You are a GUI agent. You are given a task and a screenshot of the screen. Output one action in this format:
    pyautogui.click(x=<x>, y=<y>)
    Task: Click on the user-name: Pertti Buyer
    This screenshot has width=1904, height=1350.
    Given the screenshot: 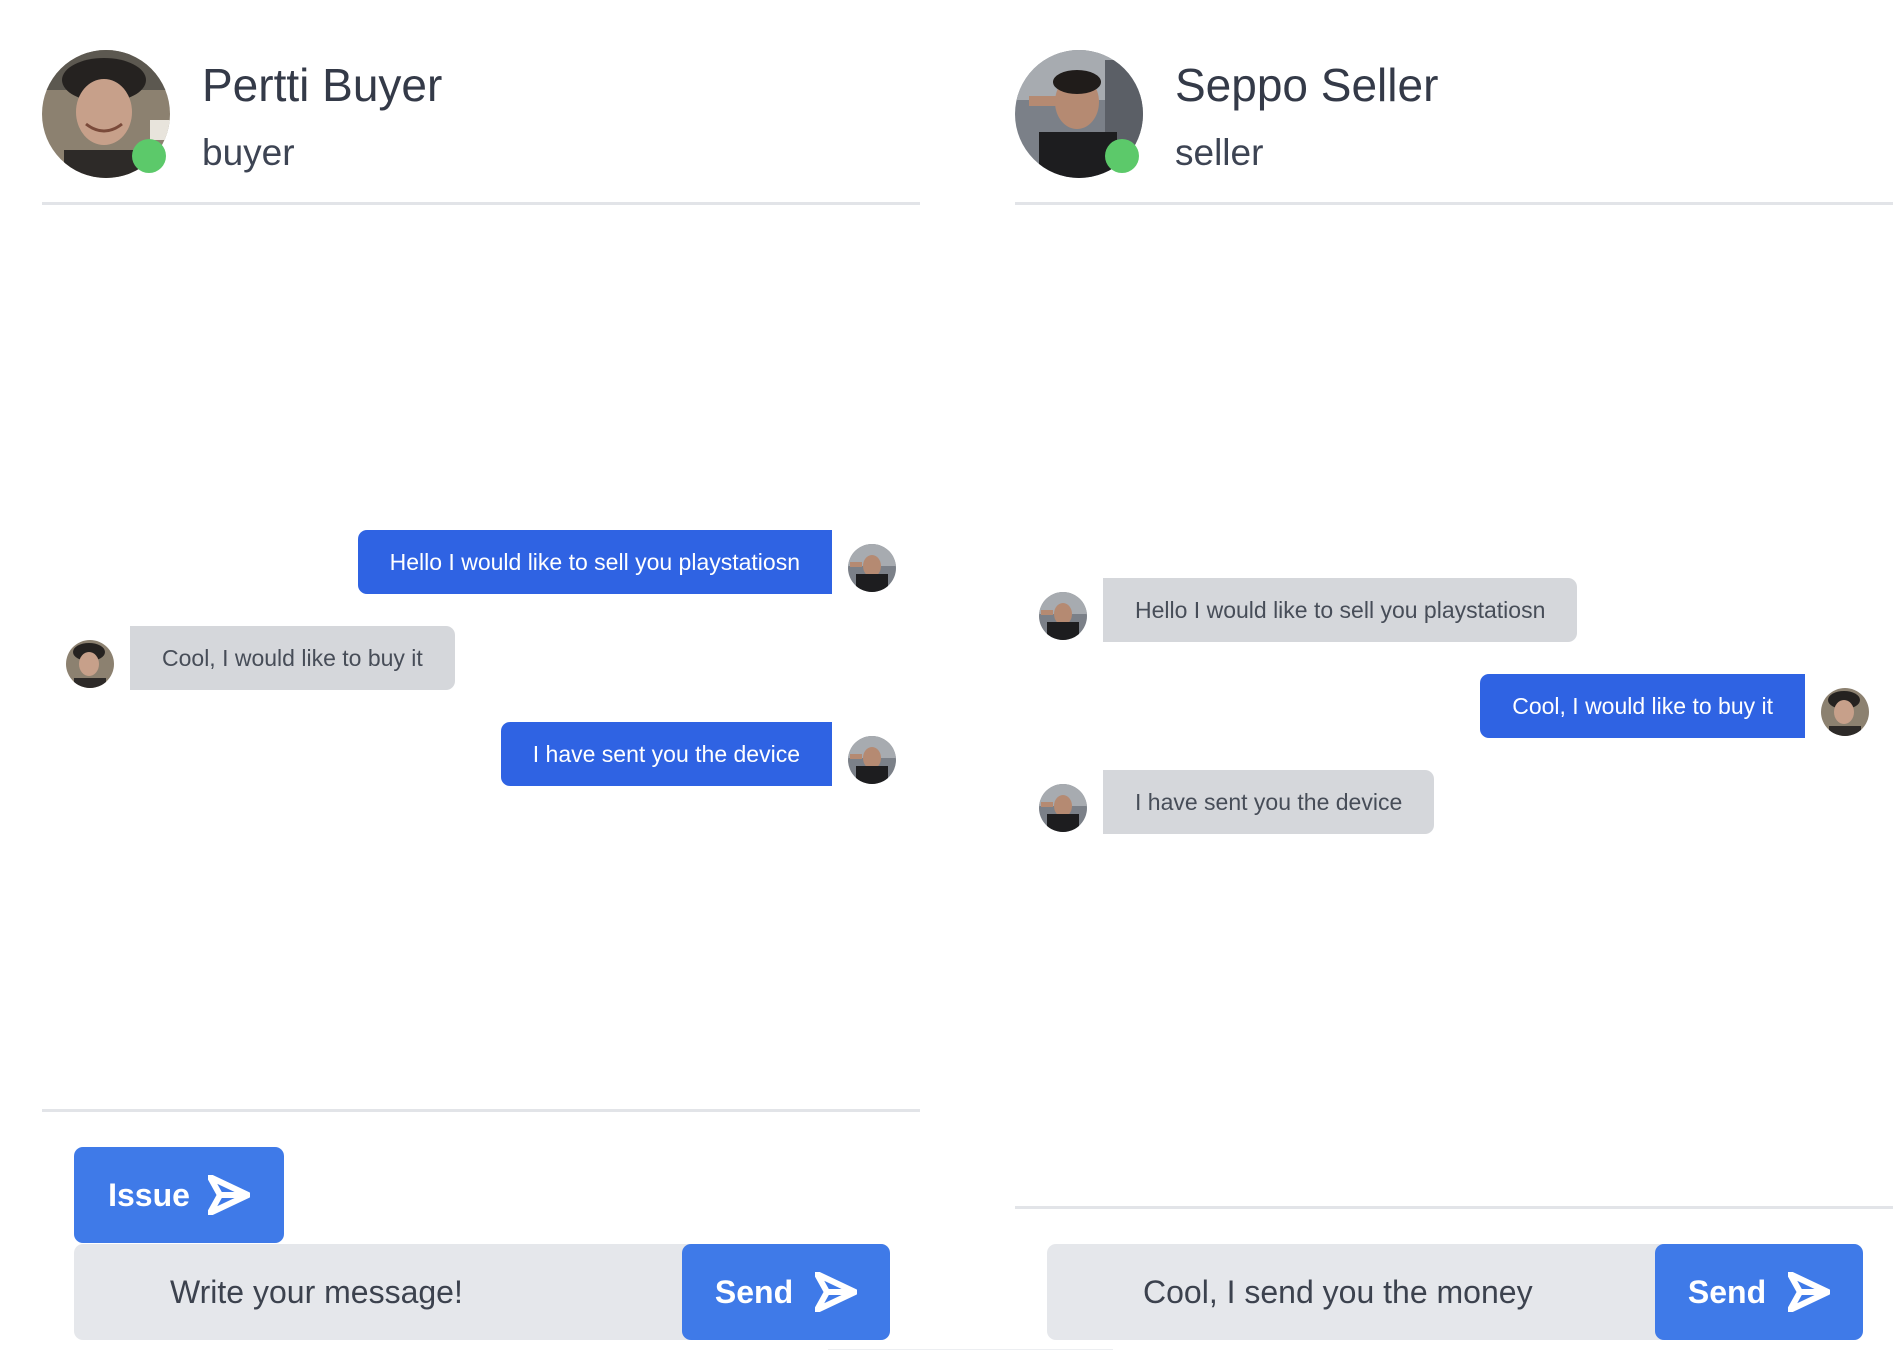 What is the action you would take?
    pyautogui.click(x=322, y=85)
    